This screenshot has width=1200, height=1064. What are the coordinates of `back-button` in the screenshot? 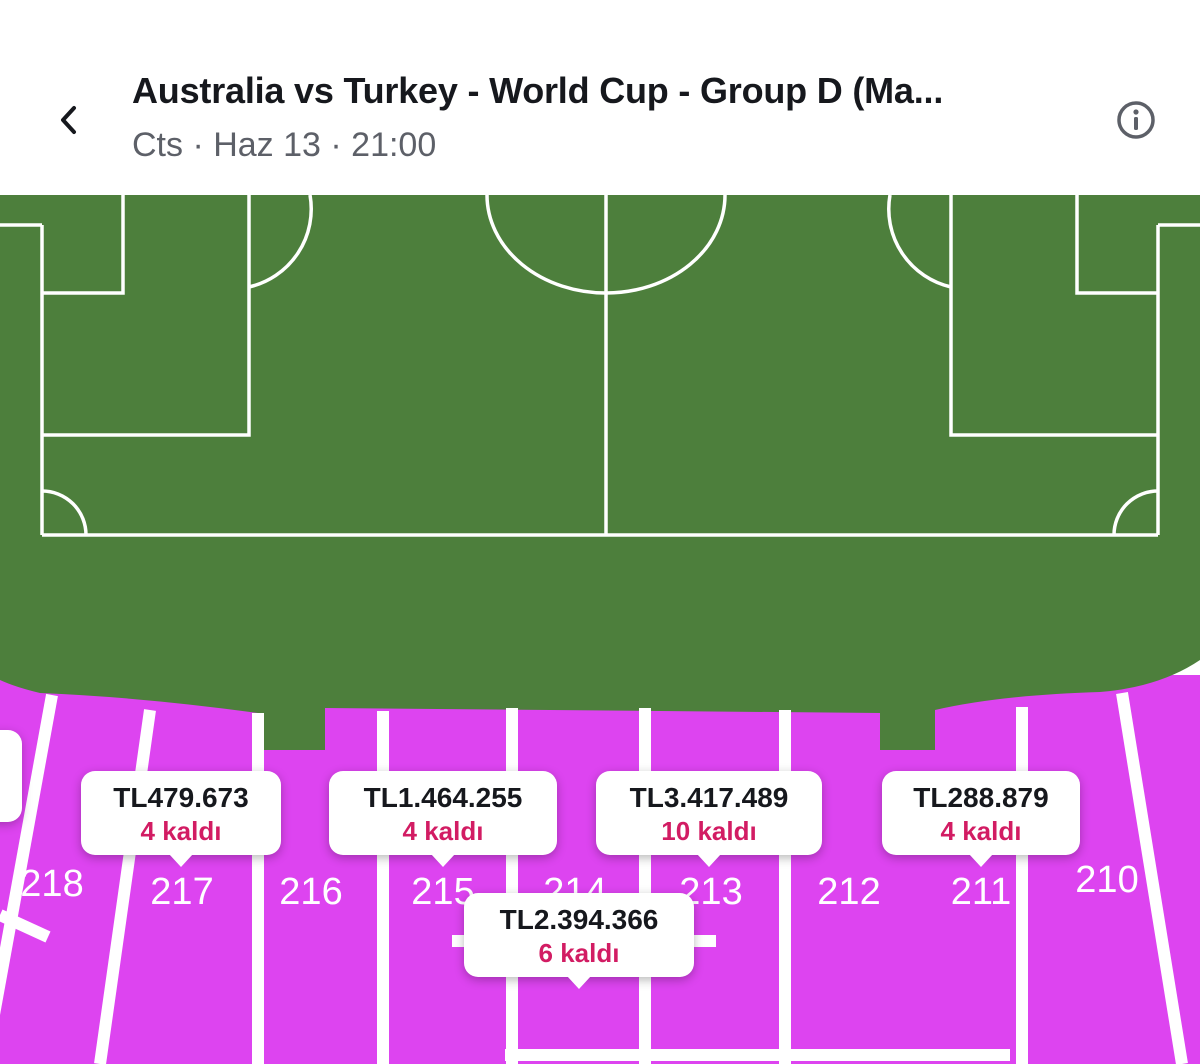 It's located at (68, 120).